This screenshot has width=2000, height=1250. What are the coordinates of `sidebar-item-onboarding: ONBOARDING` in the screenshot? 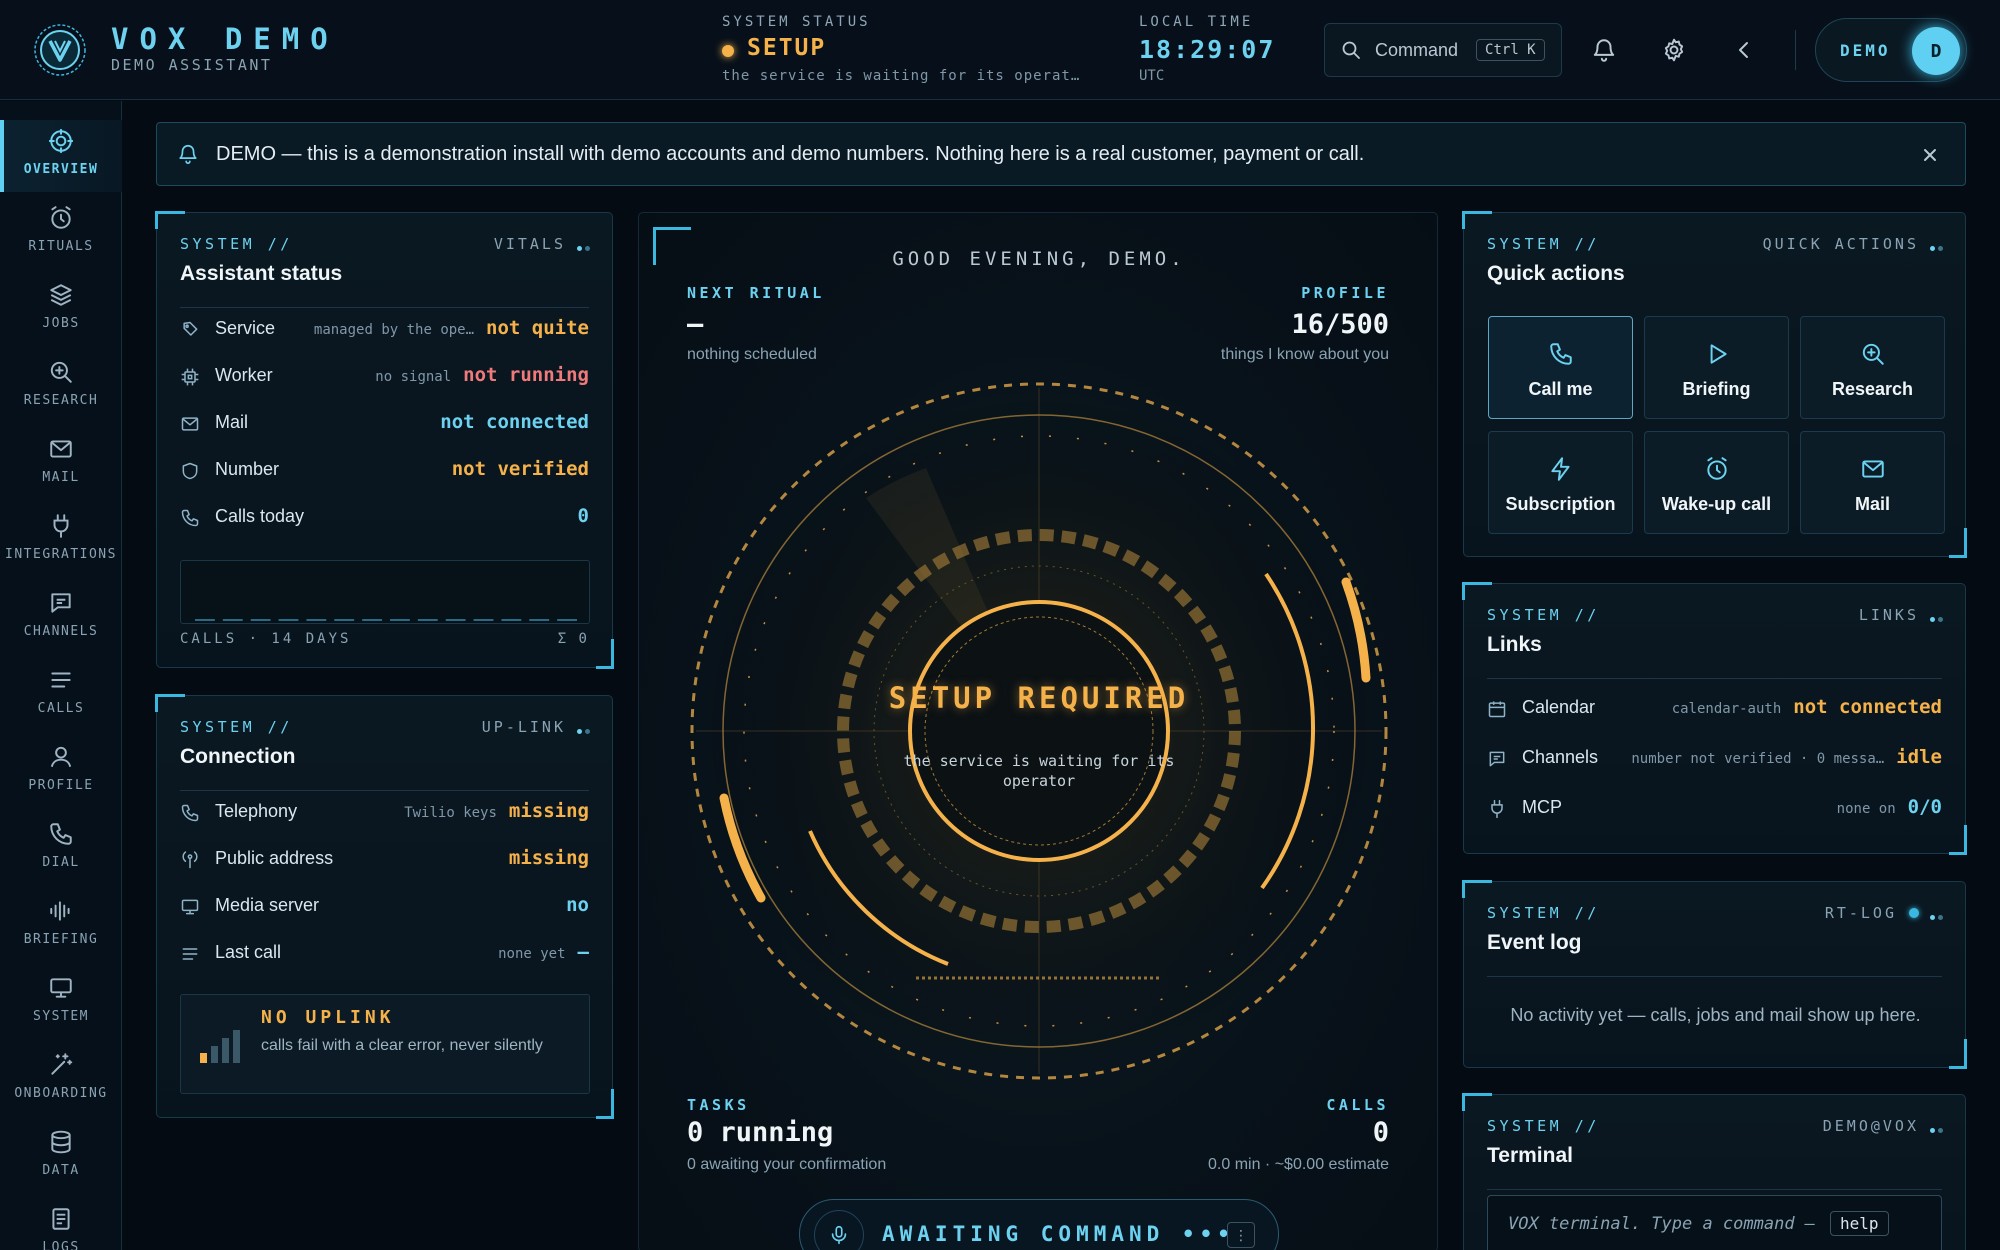 It's located at (61, 1080).